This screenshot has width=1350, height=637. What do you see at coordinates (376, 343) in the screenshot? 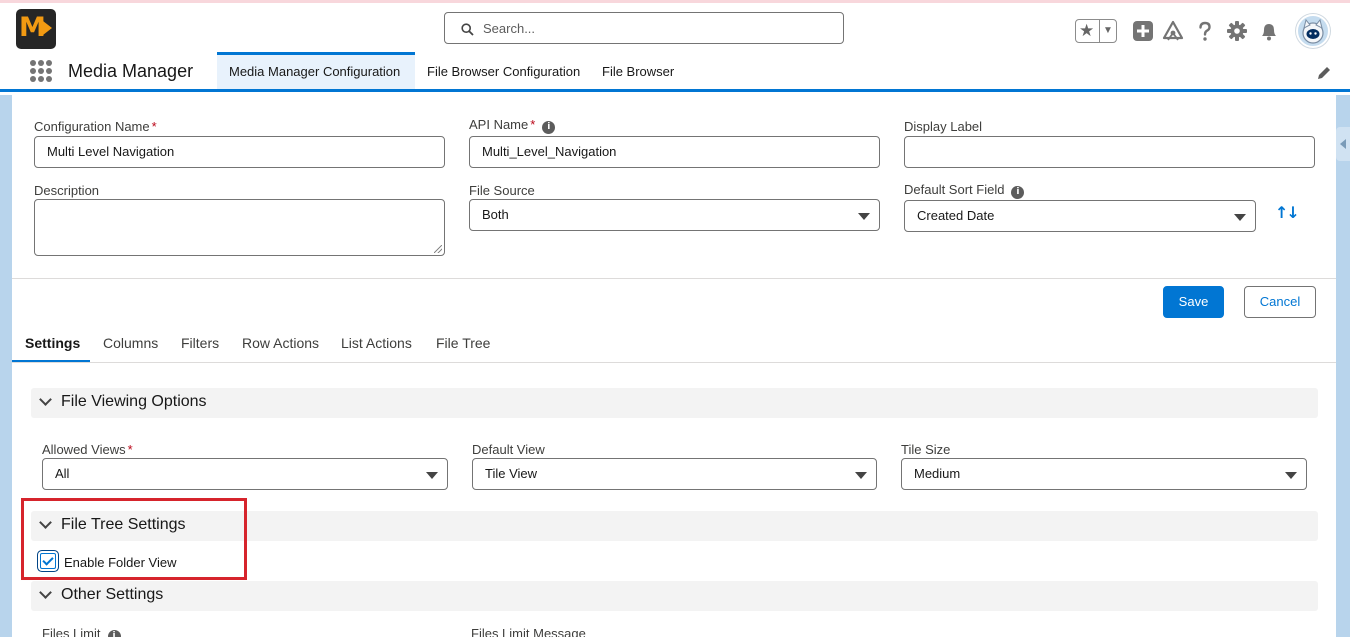
I see `tab-list-actions: List Actions` at bounding box center [376, 343].